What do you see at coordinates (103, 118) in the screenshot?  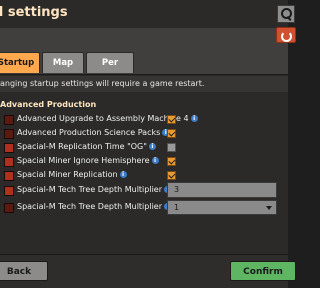 I see `setting-label: Advanced Upgrade to Assembly Machine 4` at bounding box center [103, 118].